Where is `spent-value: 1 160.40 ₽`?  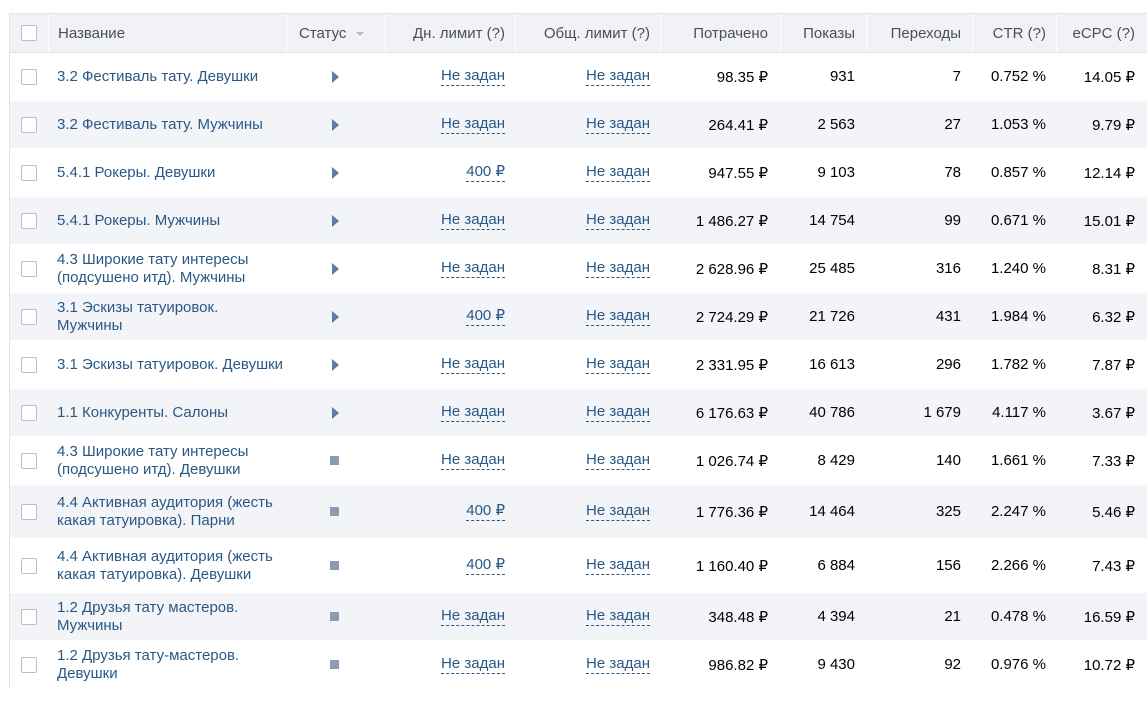 spent-value: 1 160.40 ₽ is located at coordinates (731, 566).